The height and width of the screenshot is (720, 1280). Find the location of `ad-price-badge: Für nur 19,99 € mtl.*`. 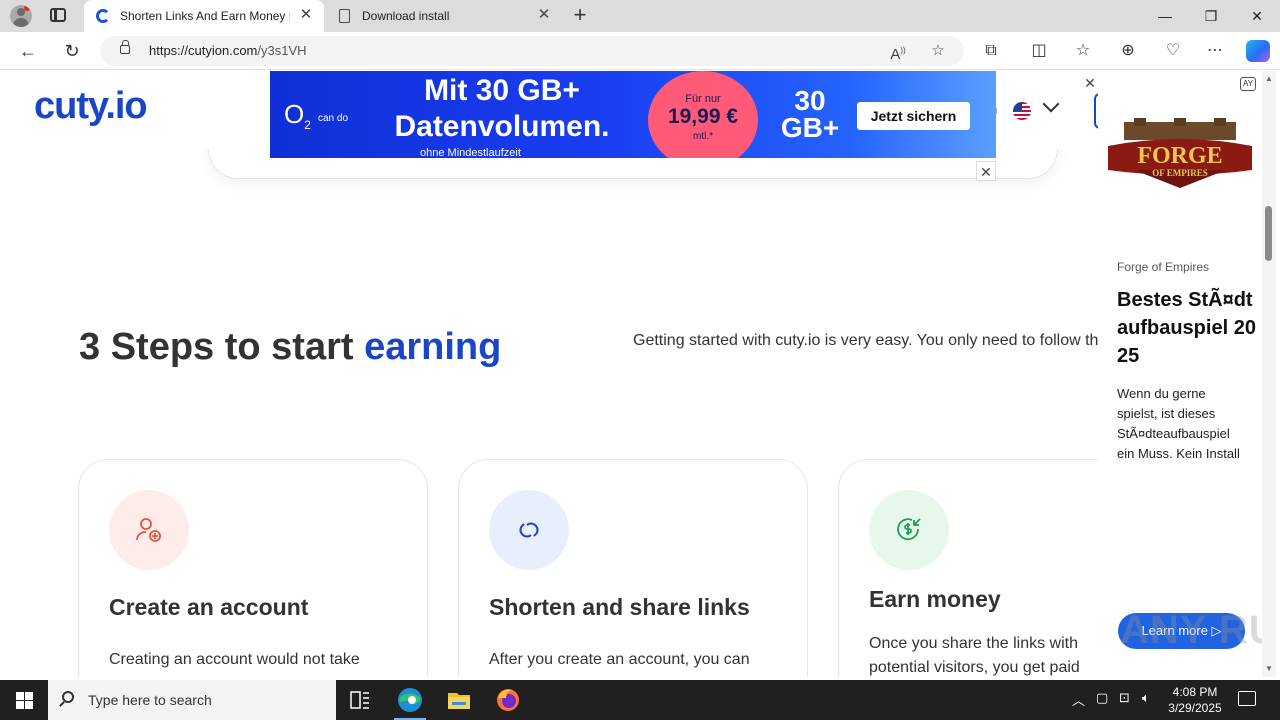

ad-price-badge: Für nur 19,99 € mtl.* is located at coordinates (703, 114).